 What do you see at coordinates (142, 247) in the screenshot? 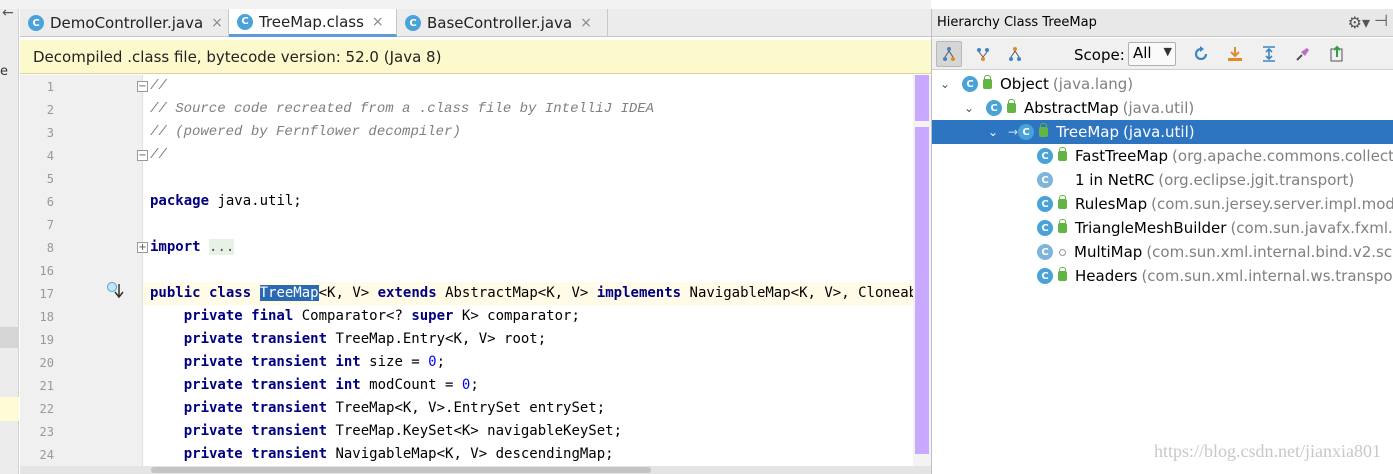
I see `expand-fold-icon: +` at bounding box center [142, 247].